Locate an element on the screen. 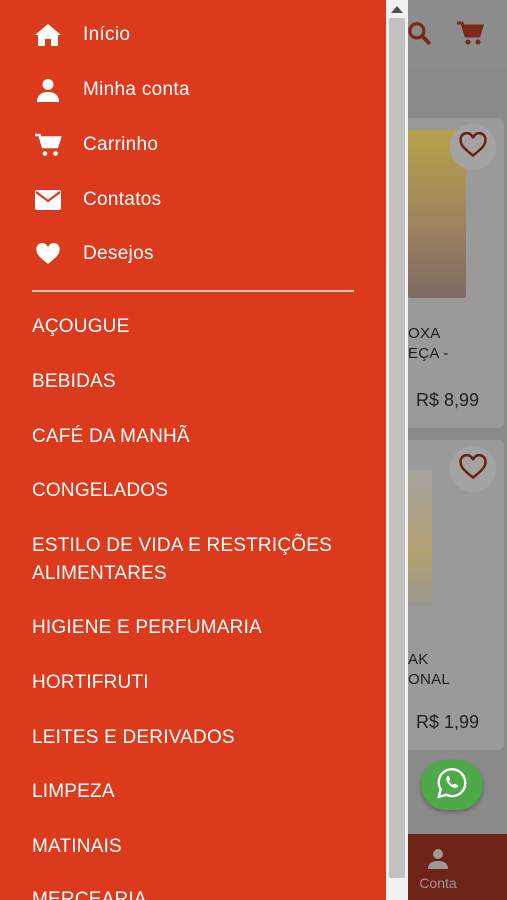 This screenshot has width=507, height=900. scroll-up-arrow-icon is located at coordinates (397, 9).